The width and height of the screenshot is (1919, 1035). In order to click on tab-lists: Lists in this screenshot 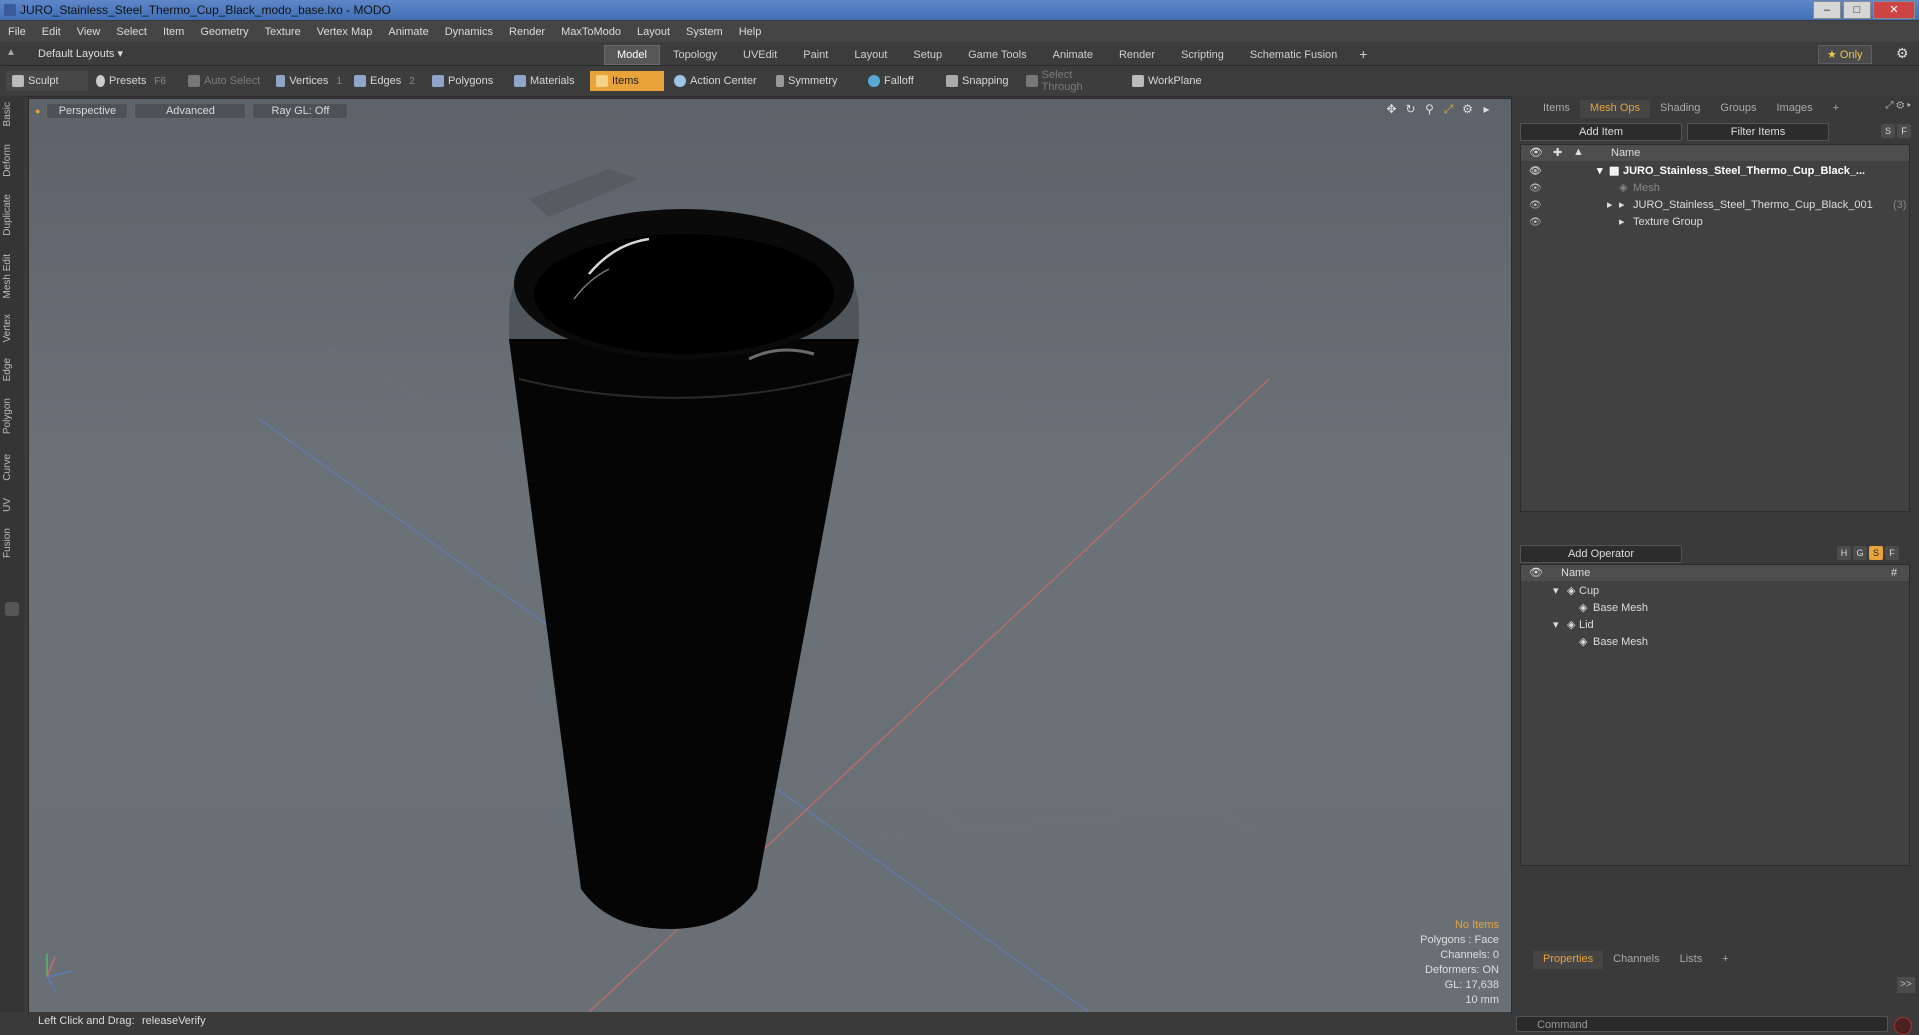, I will do `click(1691, 960)`.